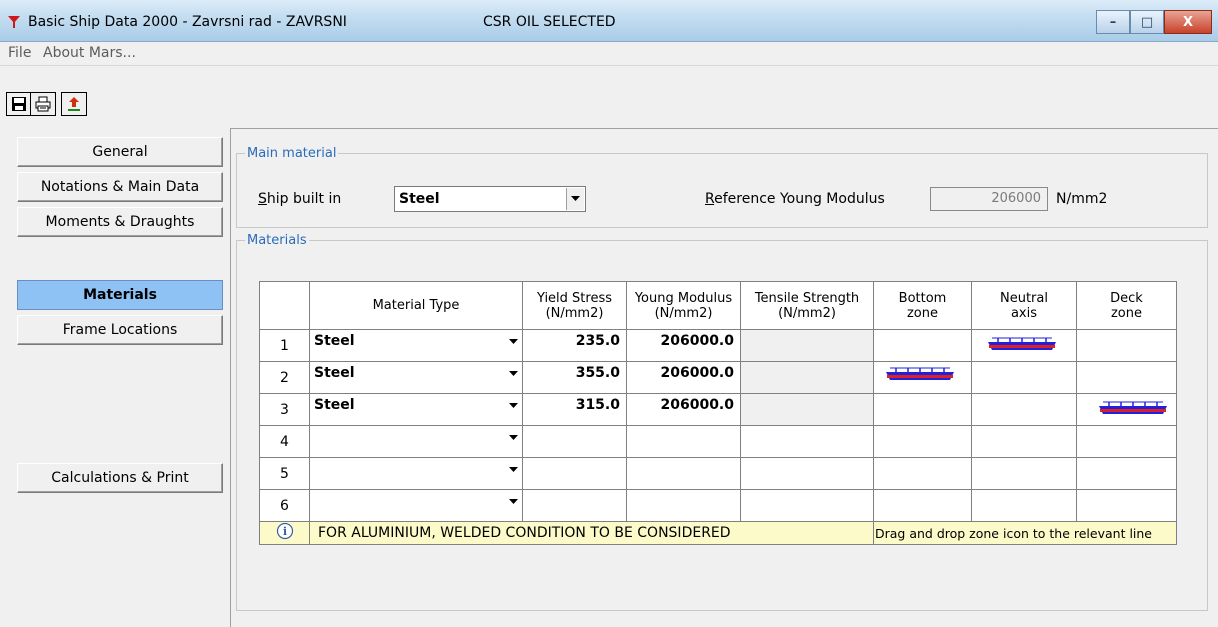  What do you see at coordinates (490, 199) in the screenshot?
I see `ship-built-in-select: Steel` at bounding box center [490, 199].